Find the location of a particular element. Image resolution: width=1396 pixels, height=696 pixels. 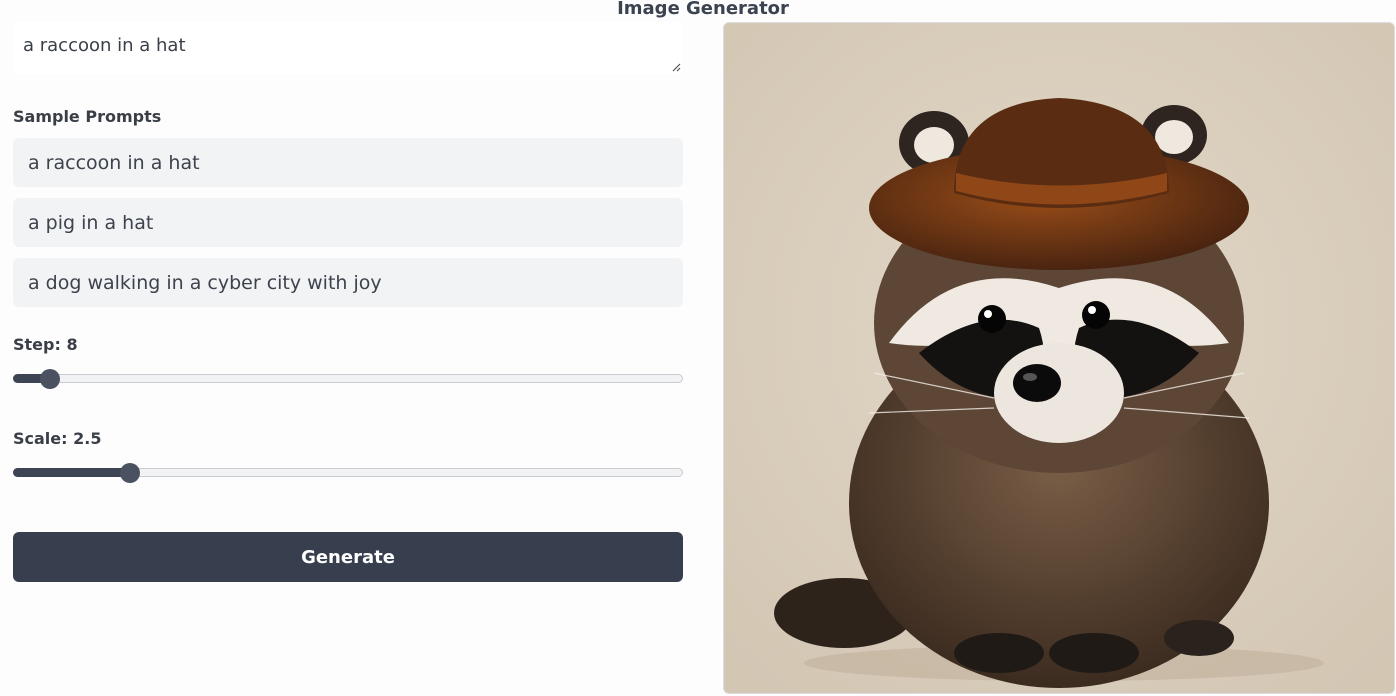

step-label: Step: 8 is located at coordinates (45, 344).